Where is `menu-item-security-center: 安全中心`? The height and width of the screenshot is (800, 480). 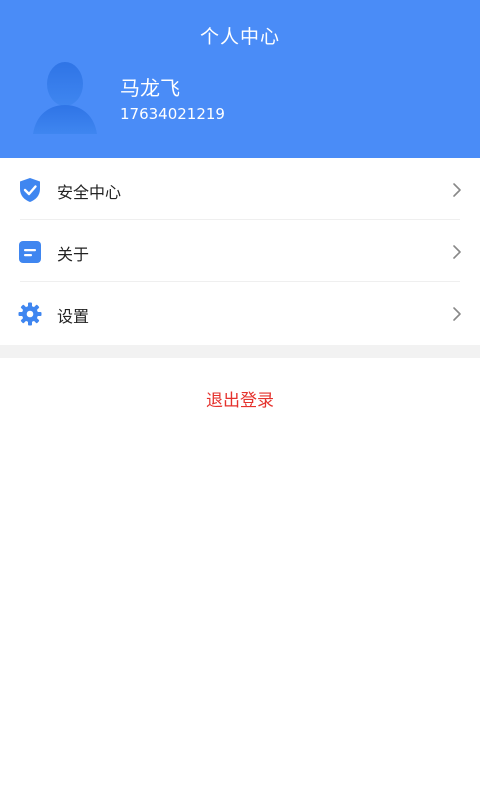
menu-item-security-center: 安全中心 is located at coordinates (240, 189).